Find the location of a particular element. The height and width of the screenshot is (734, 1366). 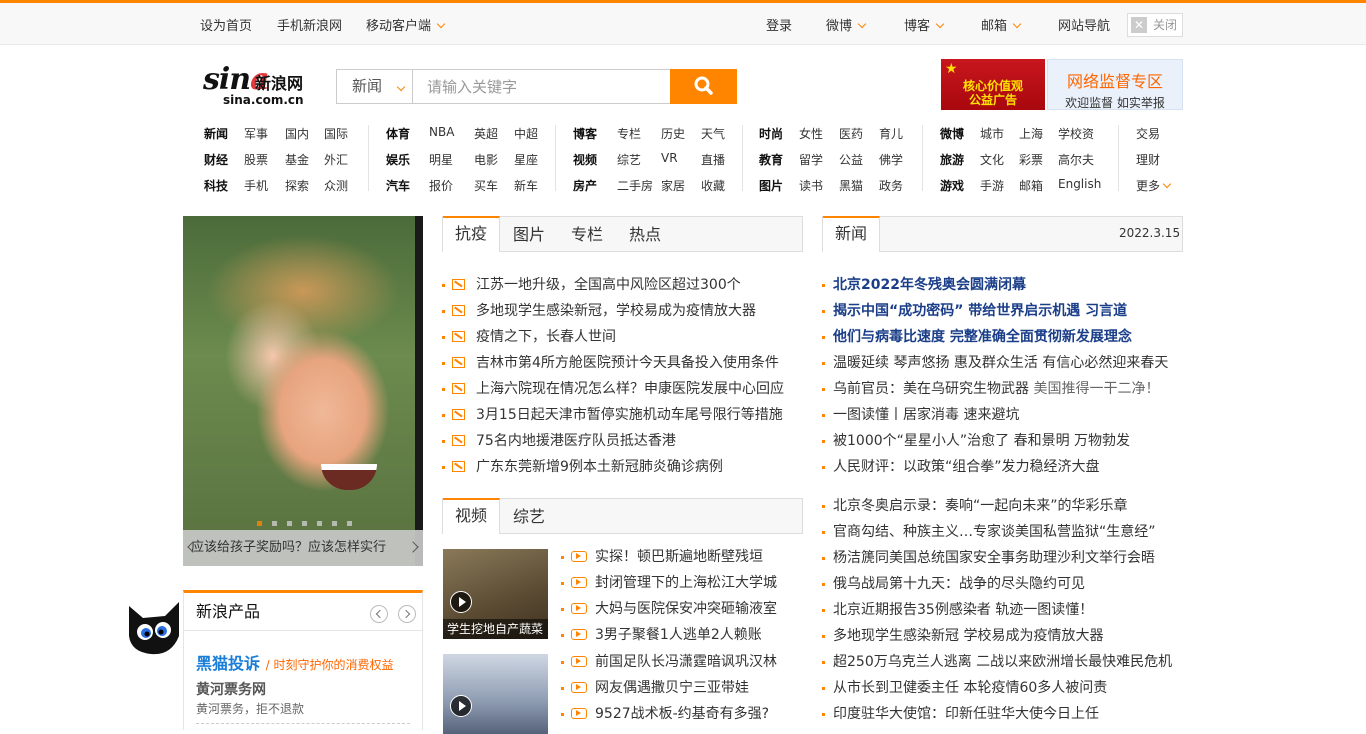

tab-图片: 图片 is located at coordinates (529, 234).